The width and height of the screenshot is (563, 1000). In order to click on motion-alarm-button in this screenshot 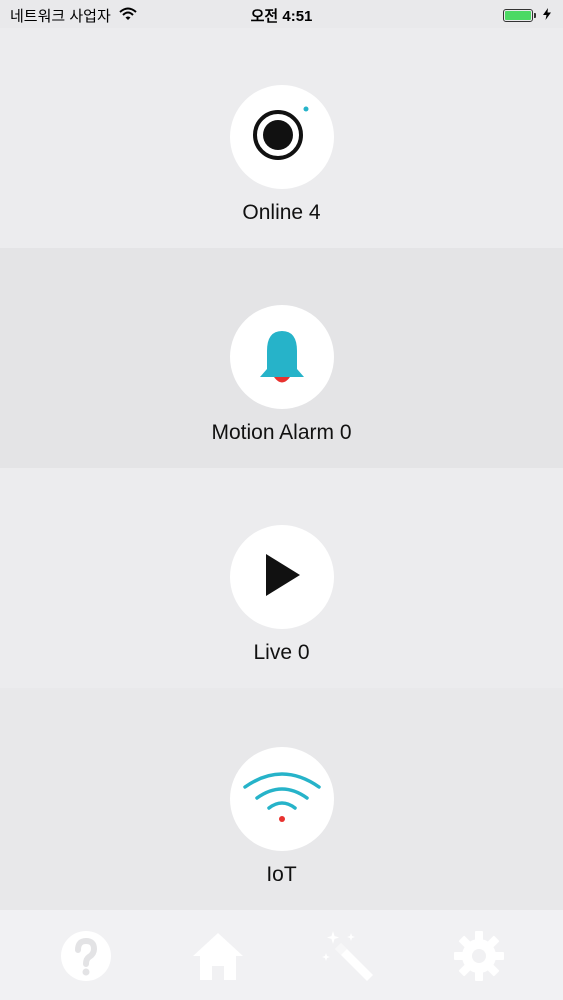, I will do `click(281, 357)`.